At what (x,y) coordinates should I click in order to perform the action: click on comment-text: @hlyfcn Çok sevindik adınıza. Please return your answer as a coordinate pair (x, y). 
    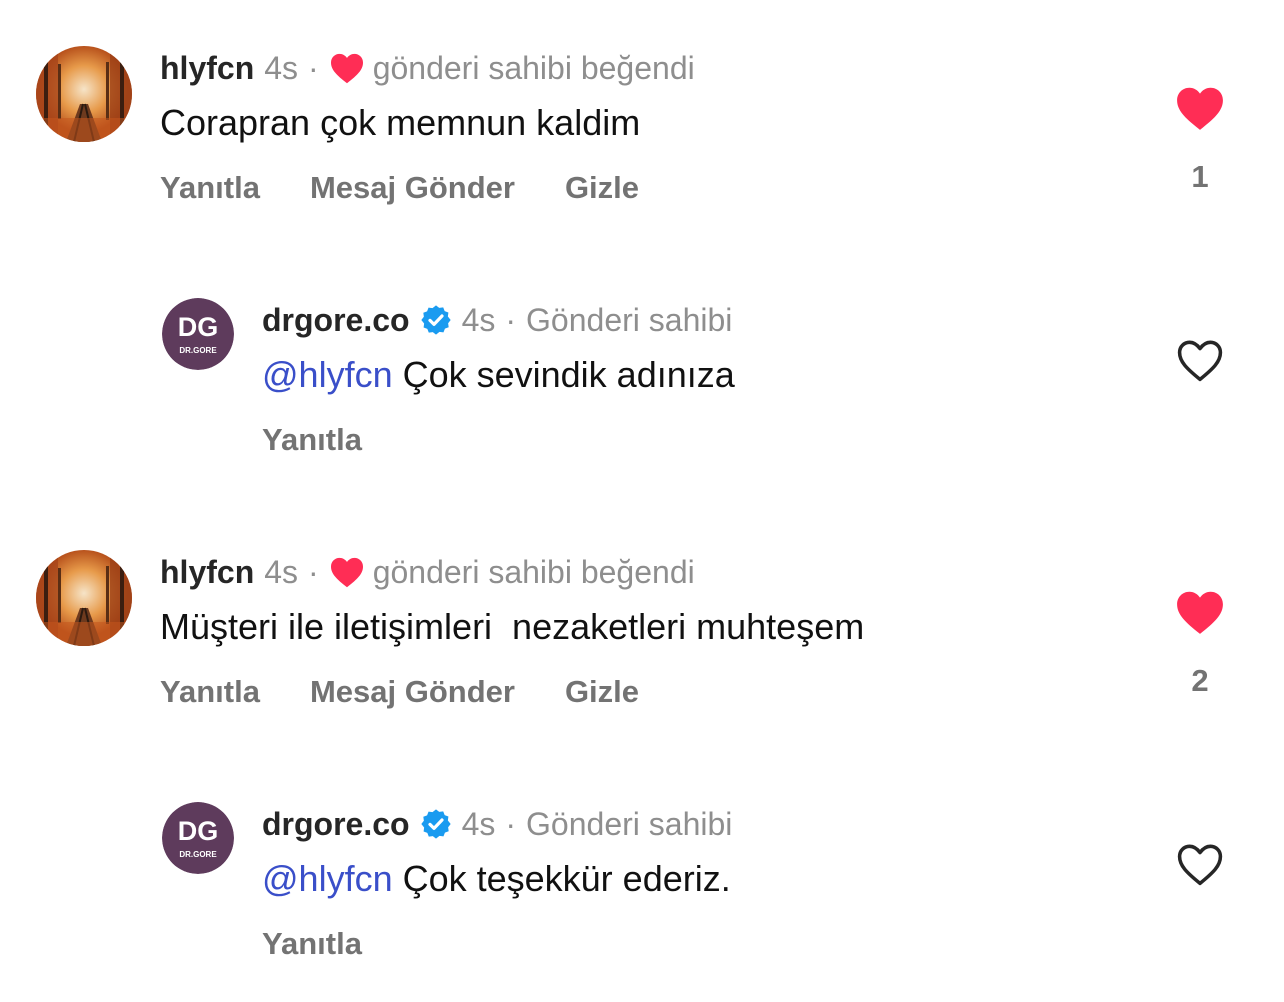
    Looking at the image, I should click on (498, 375).